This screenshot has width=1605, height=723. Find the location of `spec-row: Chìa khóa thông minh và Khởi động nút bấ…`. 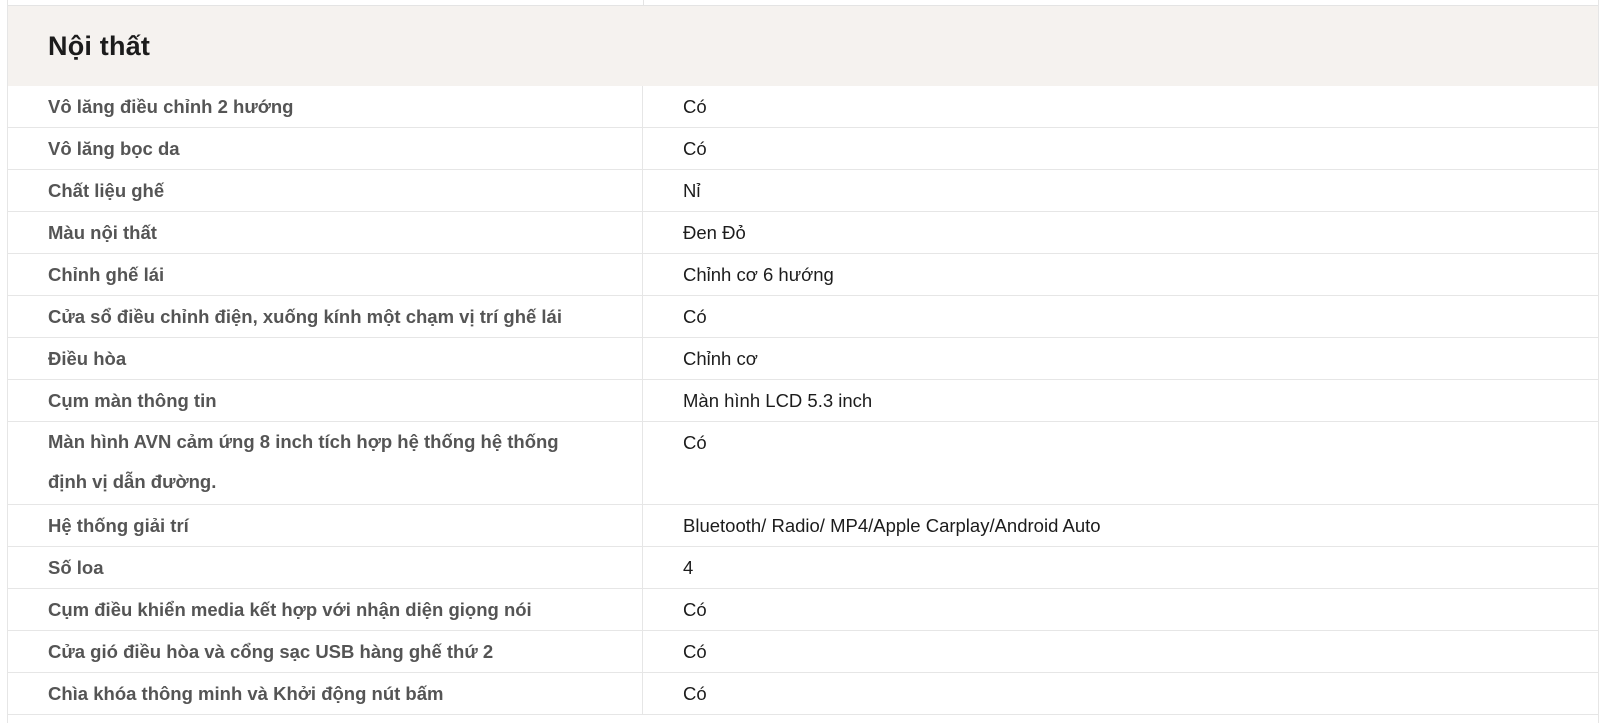

spec-row: Chìa khóa thông minh và Khởi động nút bấ… is located at coordinates (803, 694).